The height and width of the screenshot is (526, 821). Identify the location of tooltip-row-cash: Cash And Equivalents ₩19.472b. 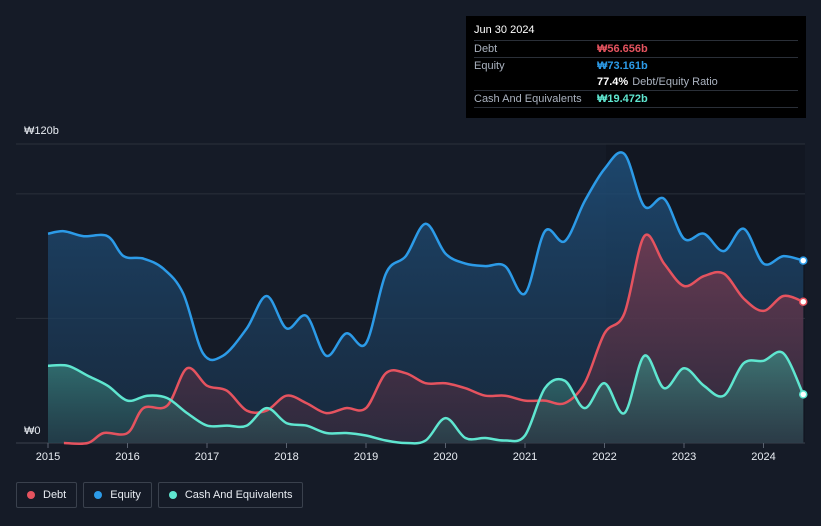
(636, 99).